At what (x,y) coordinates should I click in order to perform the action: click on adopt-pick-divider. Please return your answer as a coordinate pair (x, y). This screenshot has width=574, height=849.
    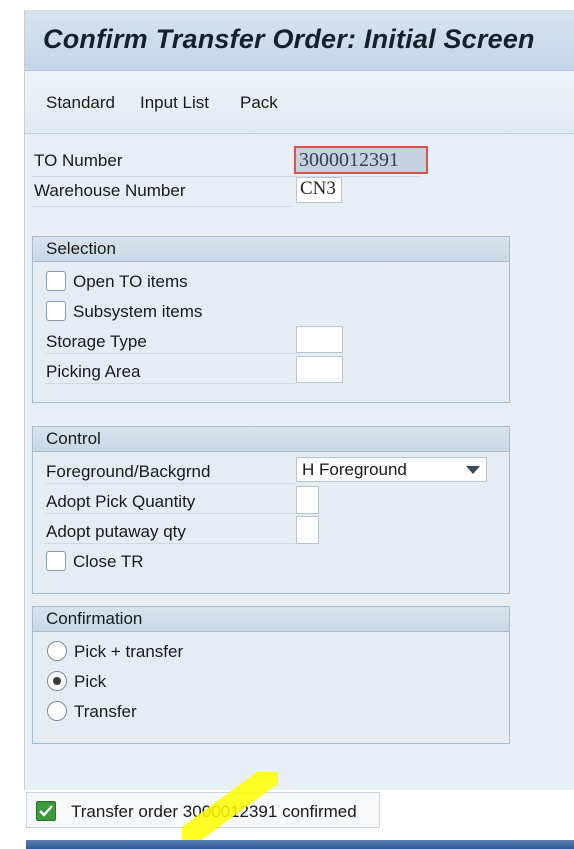
    Looking at the image, I should click on (170, 513).